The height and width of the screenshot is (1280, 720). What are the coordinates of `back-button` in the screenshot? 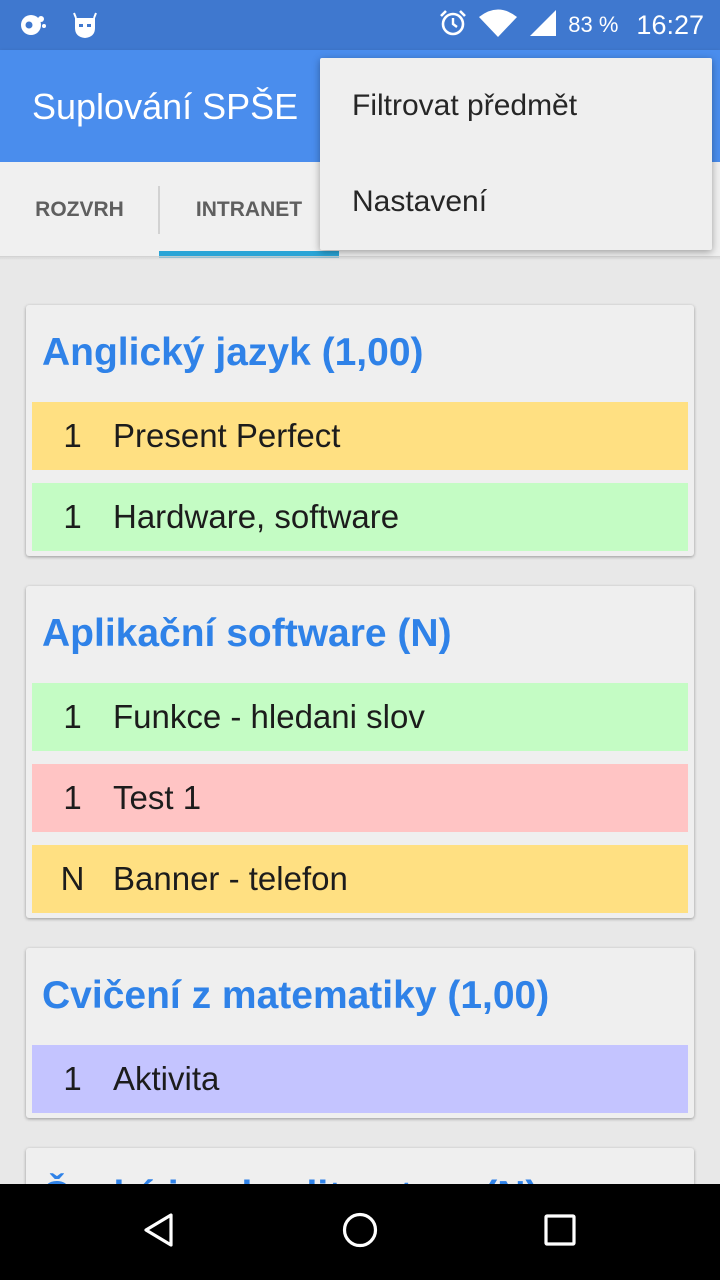 It's located at (160, 1232).